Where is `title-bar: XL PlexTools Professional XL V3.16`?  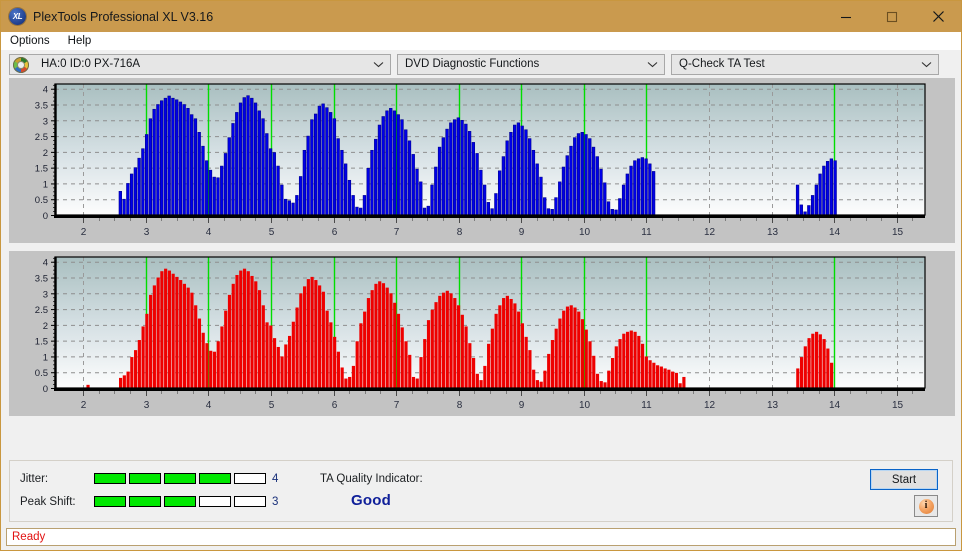 title-bar: XL PlexTools Professional XL V3.16 is located at coordinates (481, 16).